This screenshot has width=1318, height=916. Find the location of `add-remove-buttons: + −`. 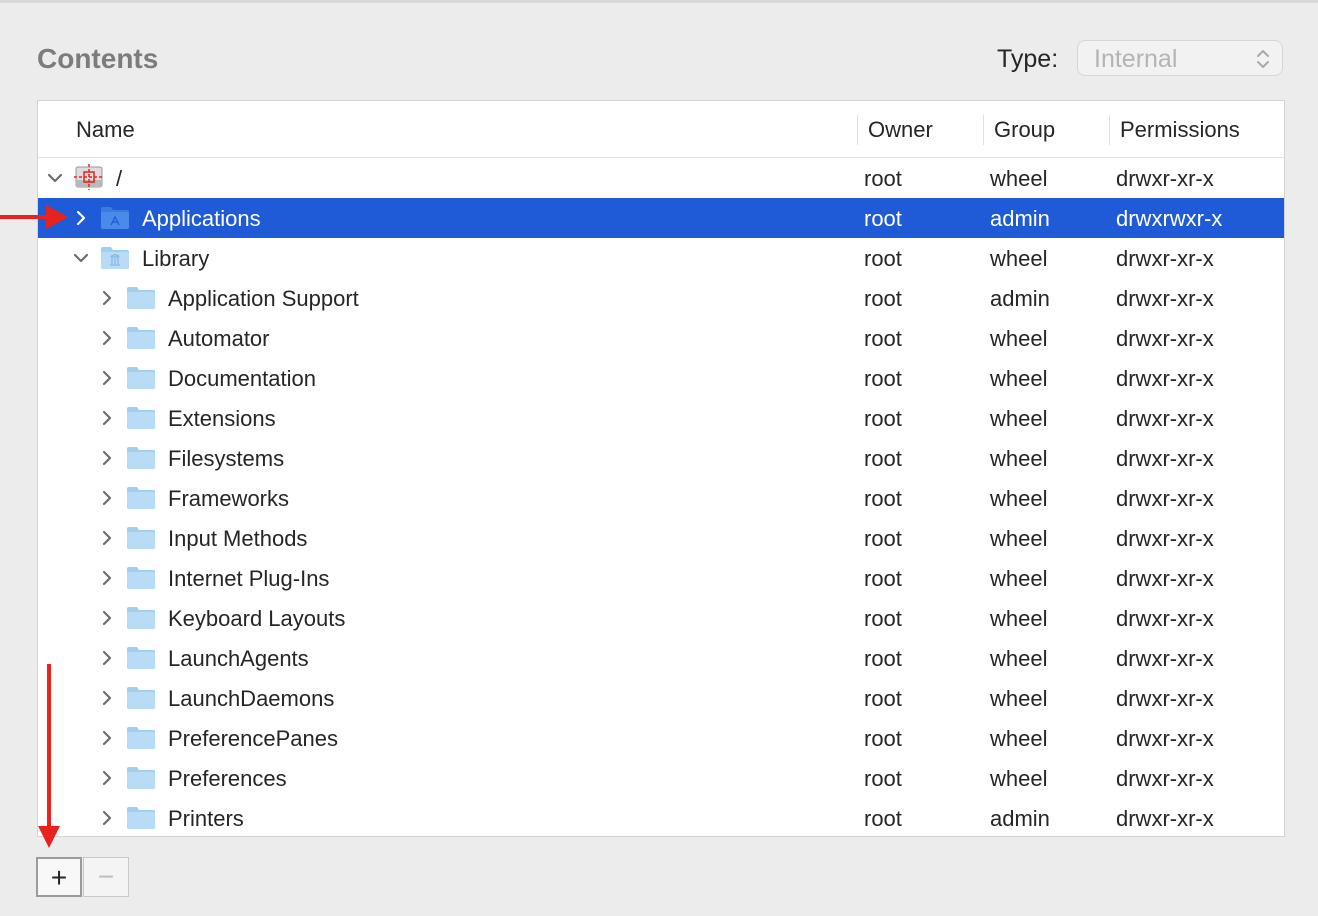

add-remove-buttons: + − is located at coordinates (83, 877).